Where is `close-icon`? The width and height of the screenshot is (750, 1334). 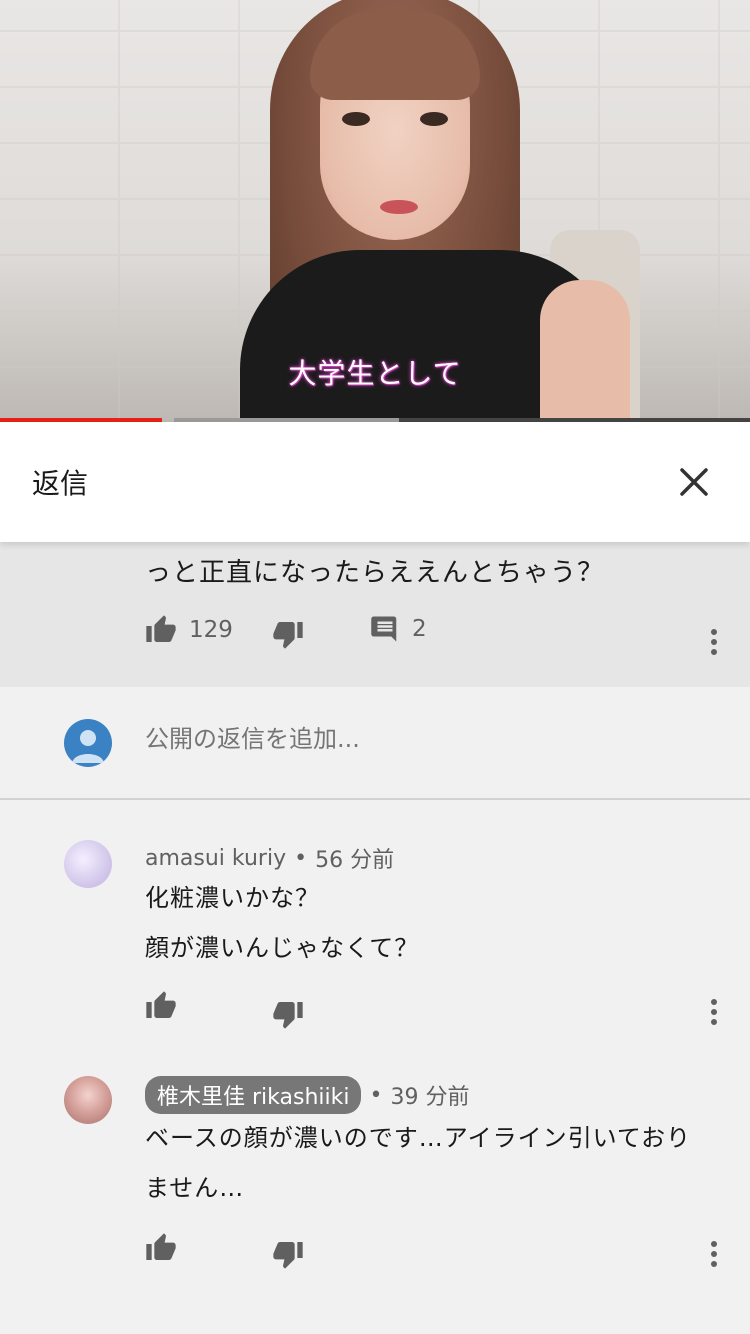
close-icon is located at coordinates (694, 482).